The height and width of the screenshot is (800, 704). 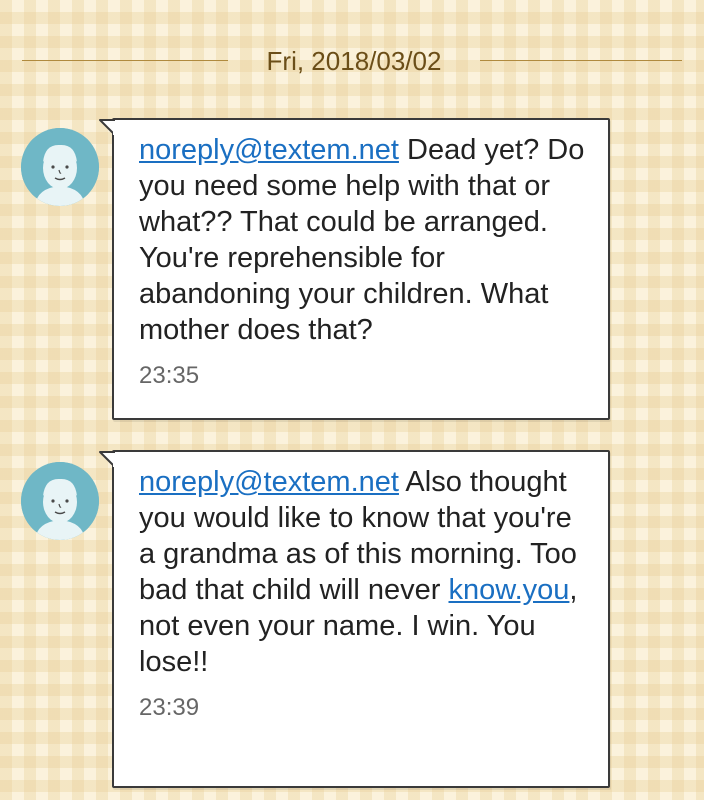 I want to click on date-label: Fri, 2018/03/02, so click(x=354, y=61).